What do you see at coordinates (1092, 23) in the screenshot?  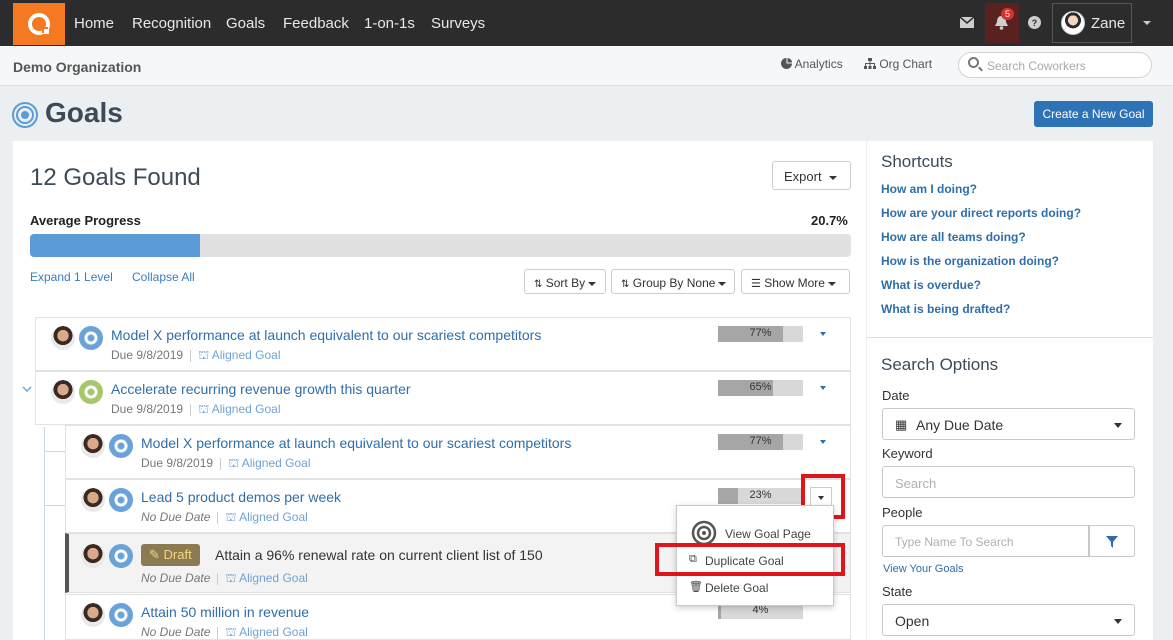 I see `user-menu: Zane` at bounding box center [1092, 23].